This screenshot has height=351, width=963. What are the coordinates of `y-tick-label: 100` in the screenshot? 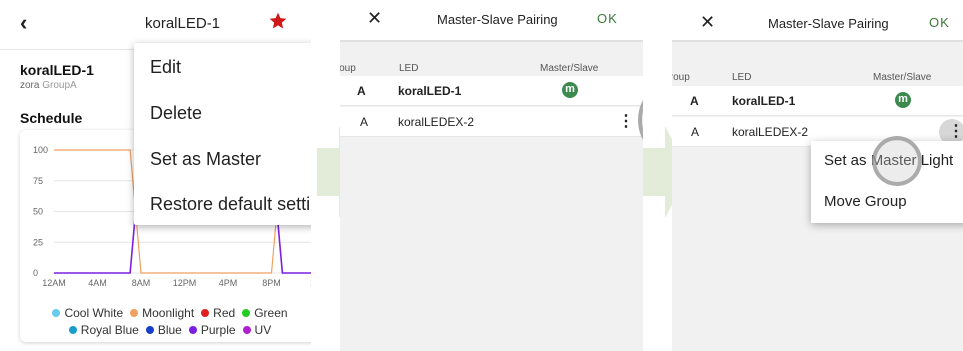 It's located at (40, 150).